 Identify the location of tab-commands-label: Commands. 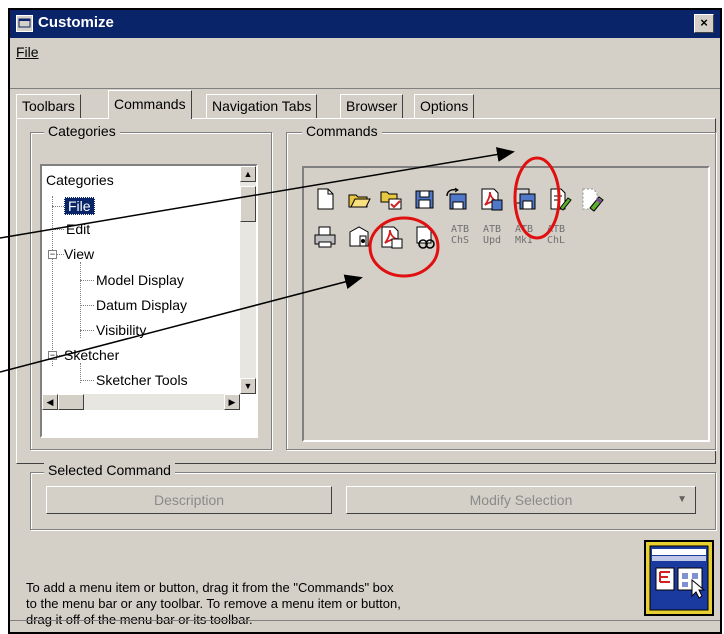
(150, 104).